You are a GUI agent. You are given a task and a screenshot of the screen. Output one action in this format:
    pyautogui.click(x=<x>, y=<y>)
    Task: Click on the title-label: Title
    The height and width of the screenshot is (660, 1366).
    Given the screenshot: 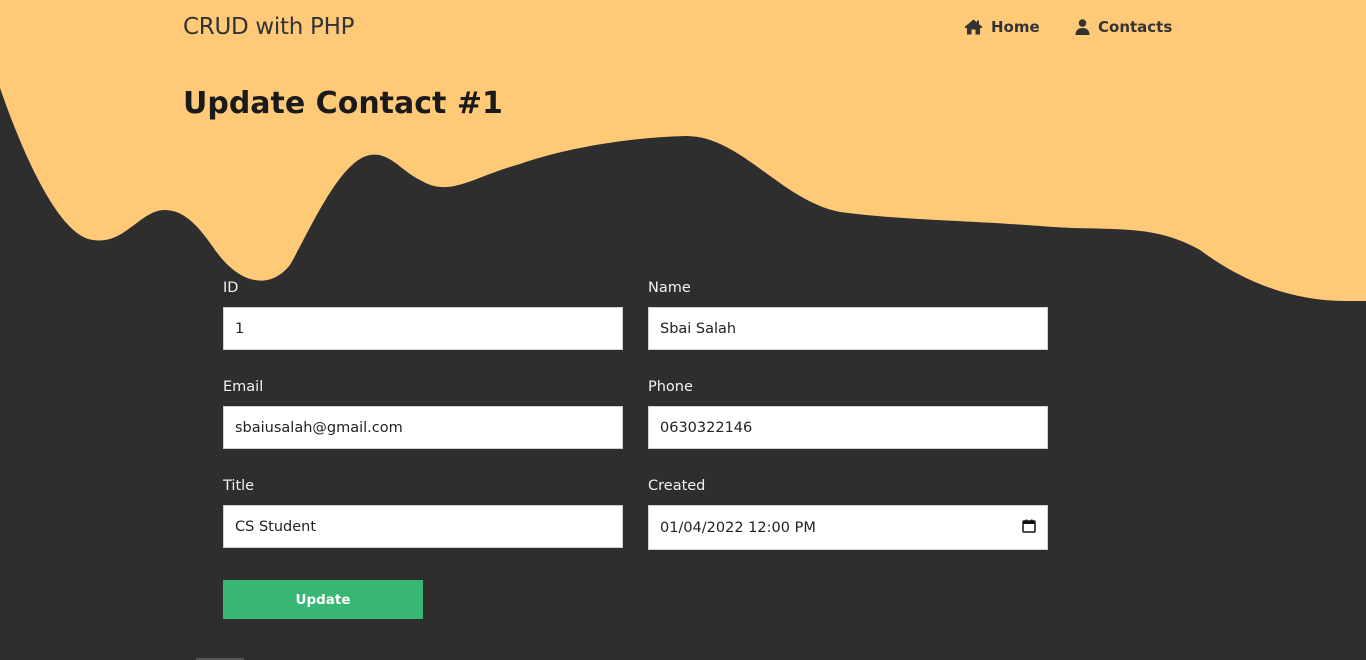 What is the action you would take?
    pyautogui.click(x=239, y=486)
    